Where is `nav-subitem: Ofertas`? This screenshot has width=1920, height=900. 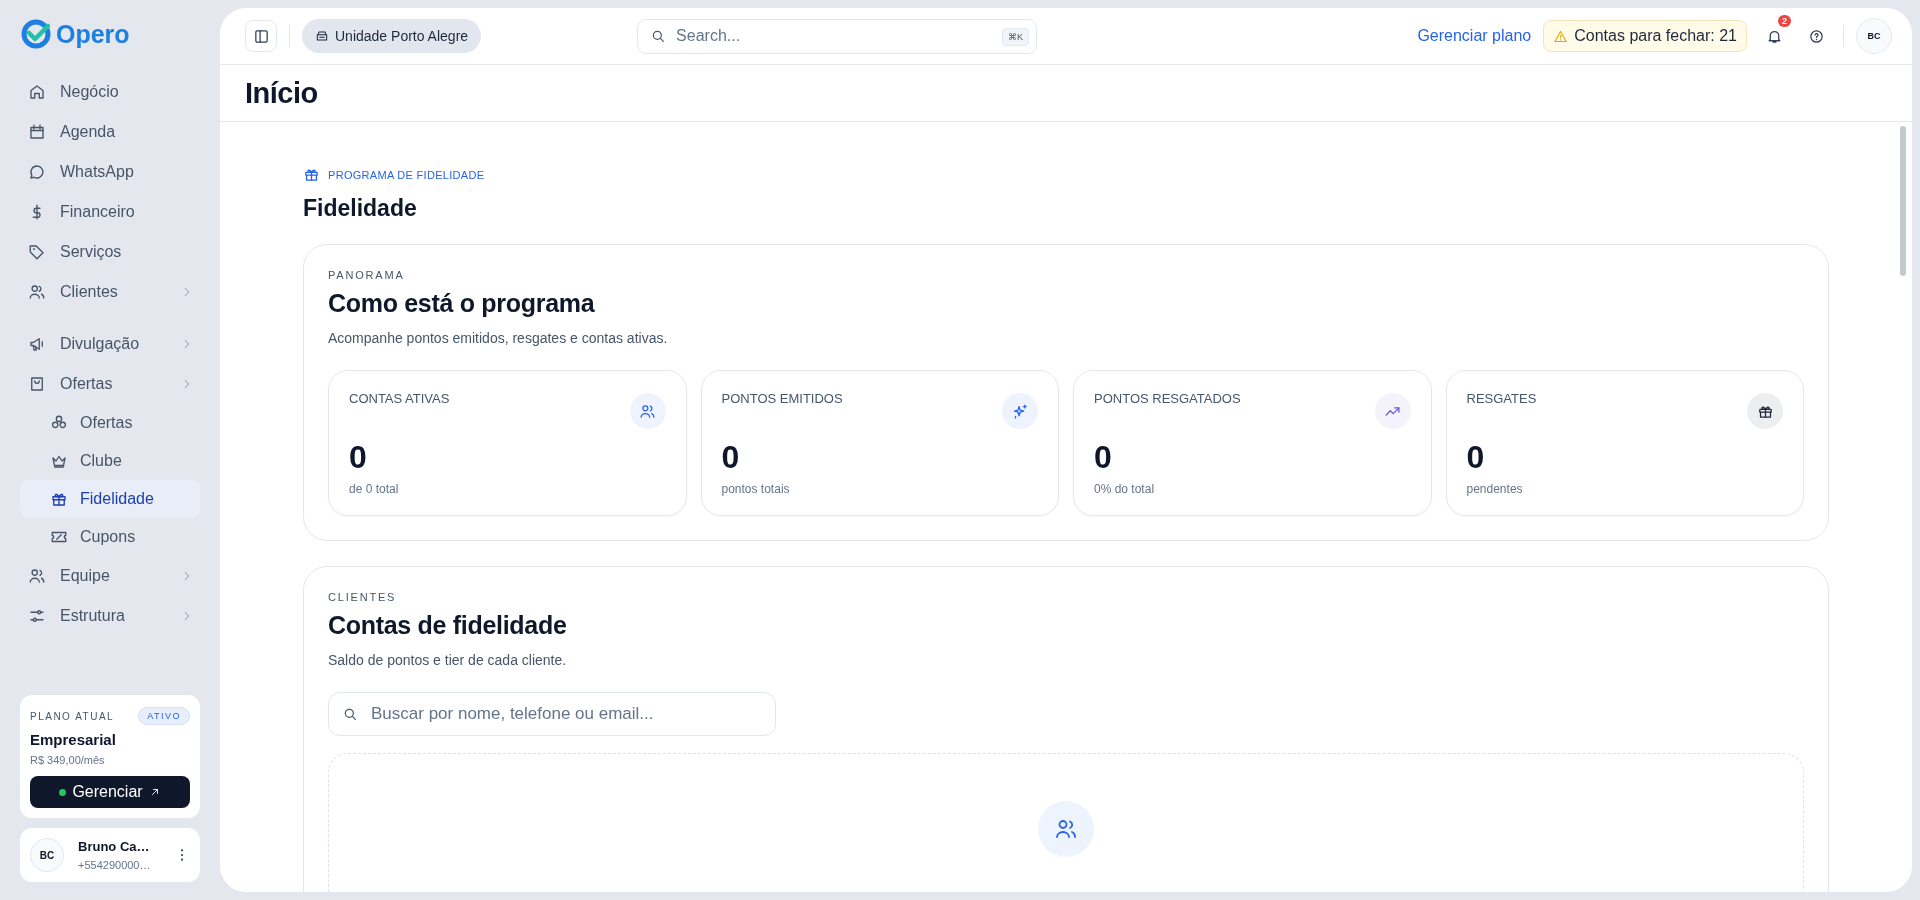 nav-subitem: Ofertas is located at coordinates (110, 423).